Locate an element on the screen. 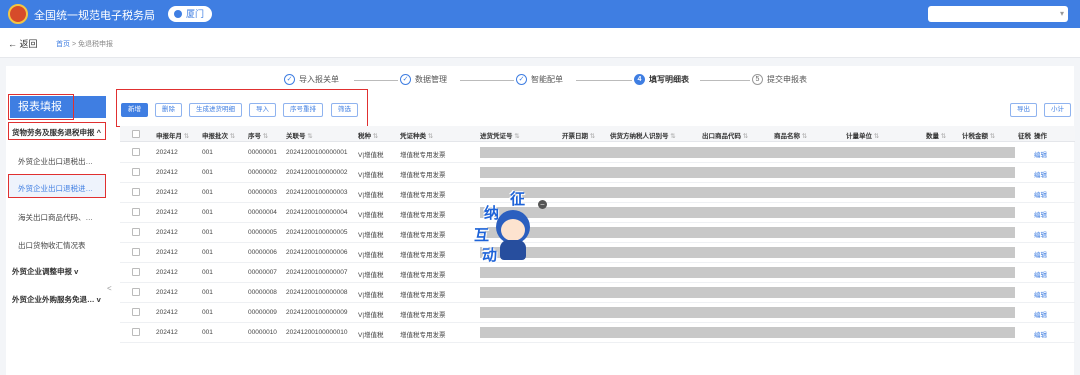  cell-link-no: 20241200100000004 is located at coordinates (317, 212).